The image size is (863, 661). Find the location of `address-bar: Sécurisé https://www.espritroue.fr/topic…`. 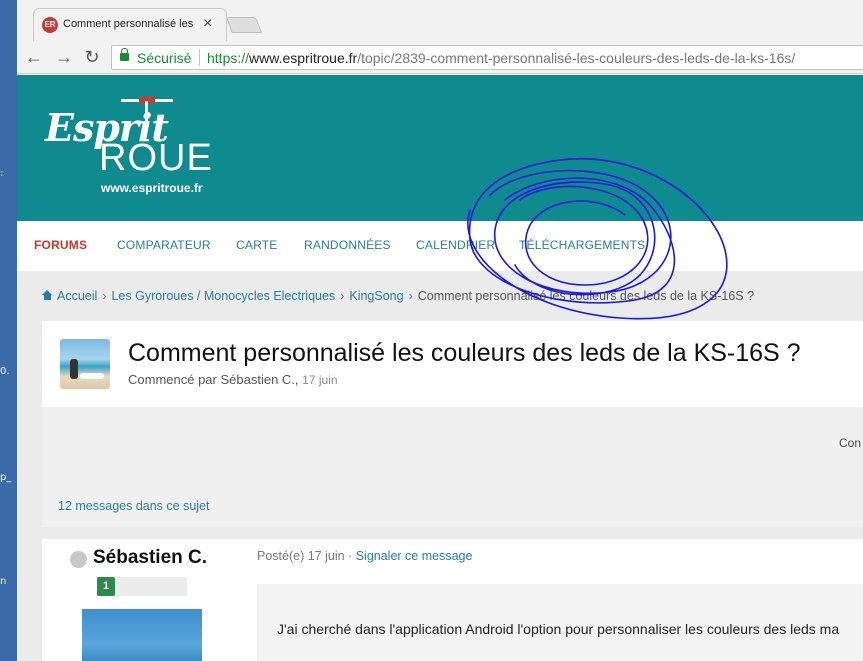

address-bar: Sécurisé https://www.espritroue.fr/topic… is located at coordinates (487, 57).